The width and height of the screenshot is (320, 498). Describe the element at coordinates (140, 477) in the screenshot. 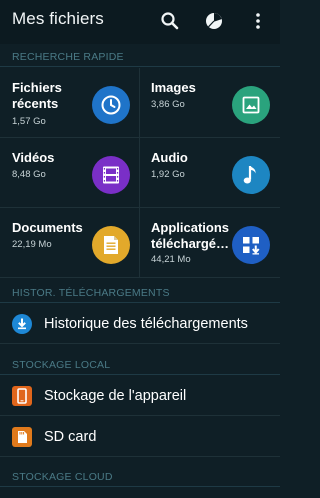

I see `section-header-cloud-storage: STOCKAGE CLOUD` at that location.